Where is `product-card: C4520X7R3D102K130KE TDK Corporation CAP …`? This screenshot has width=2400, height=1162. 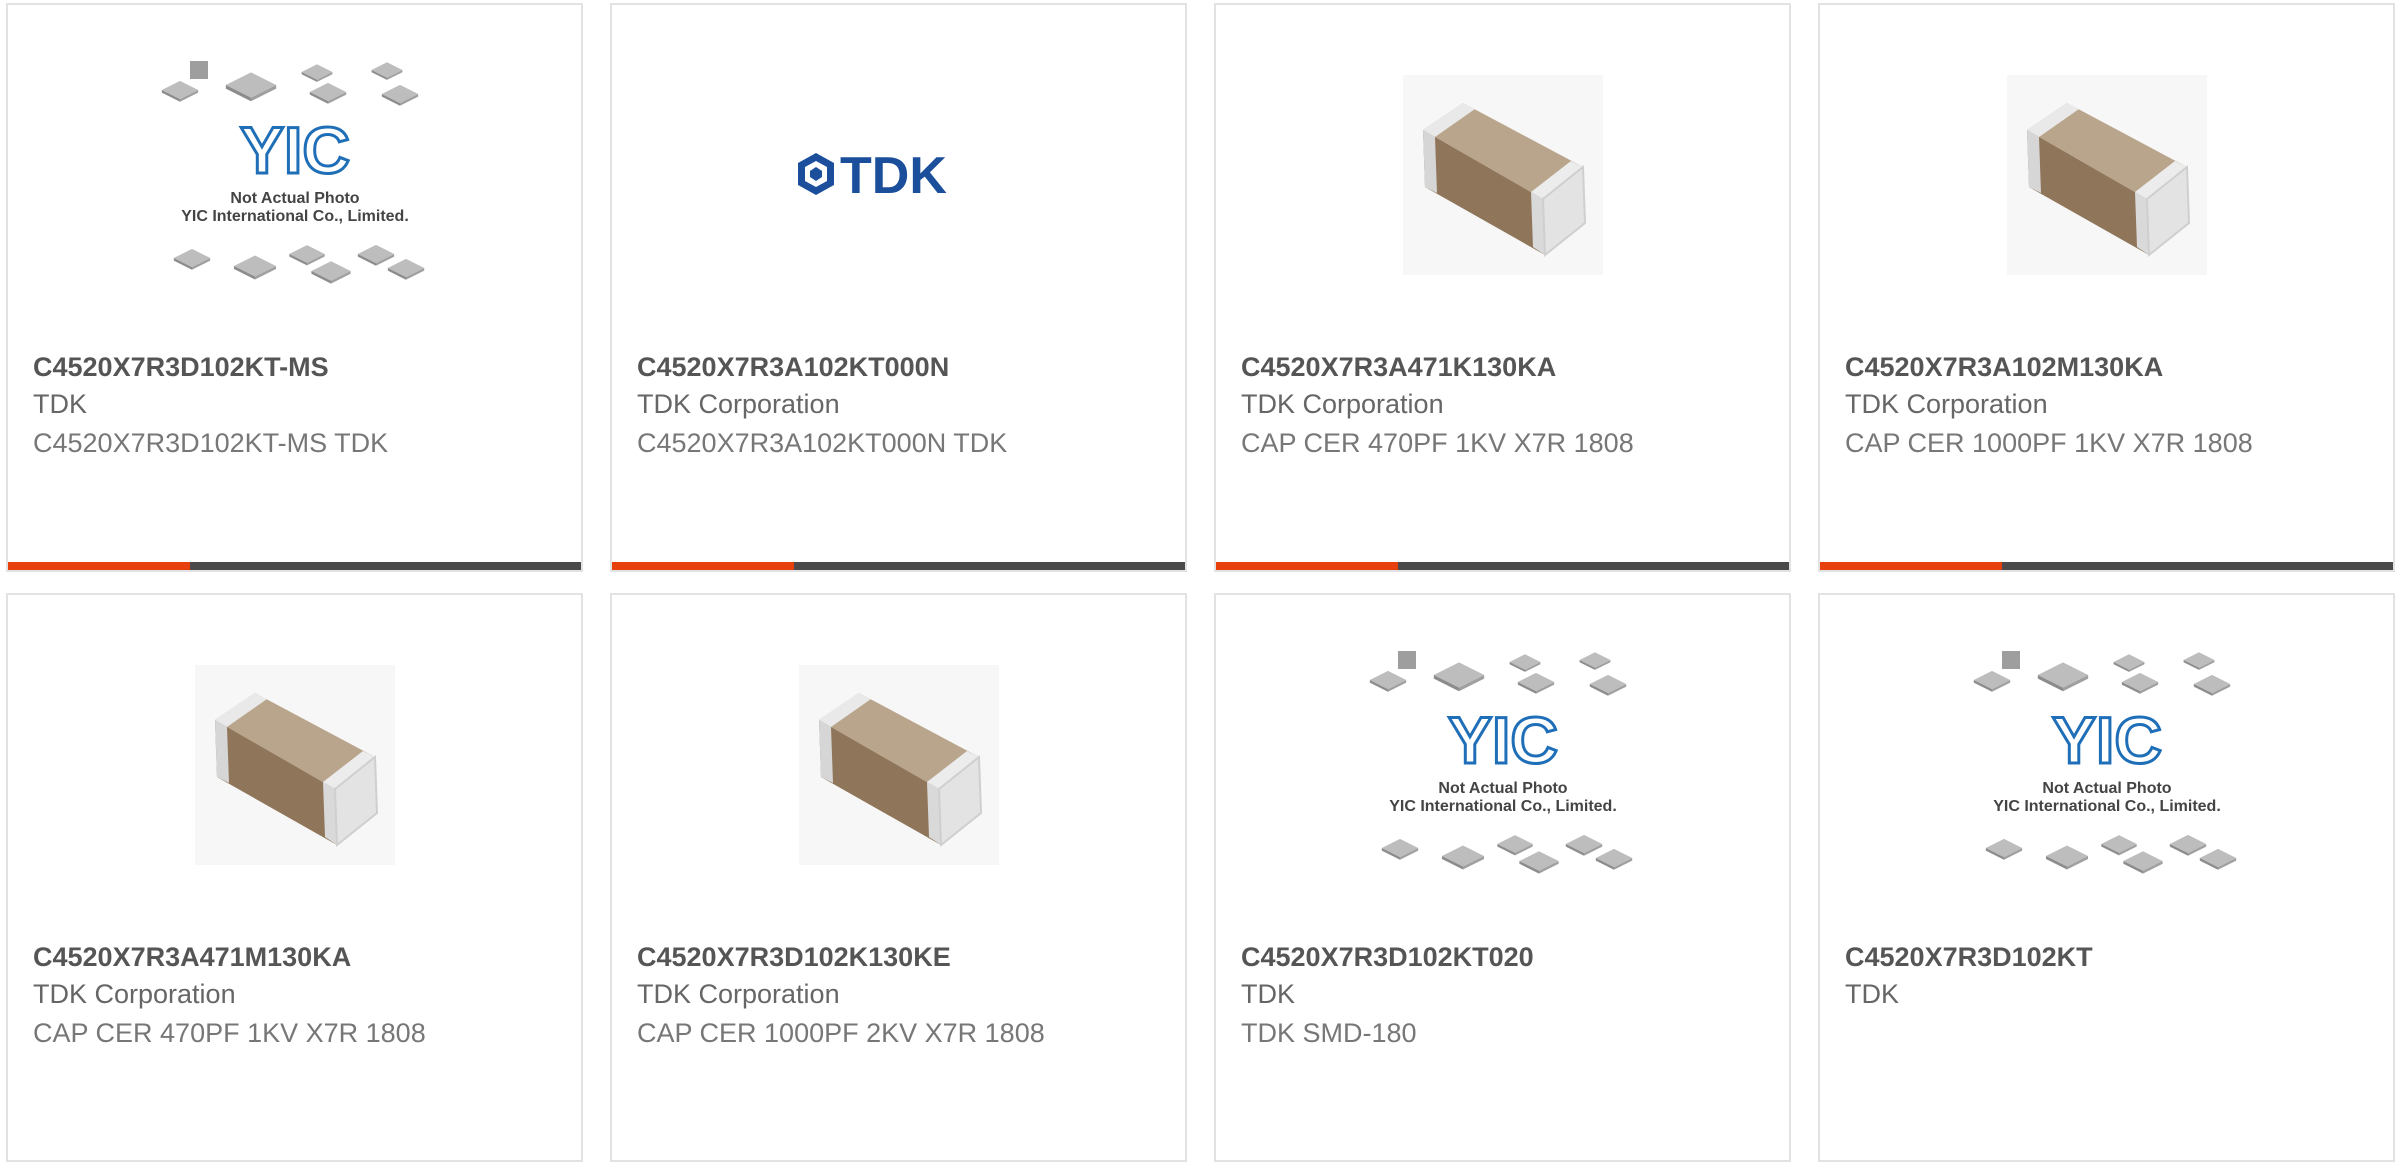
product-card: C4520X7R3D102K130KE TDK Corporation CAP … is located at coordinates (898, 877).